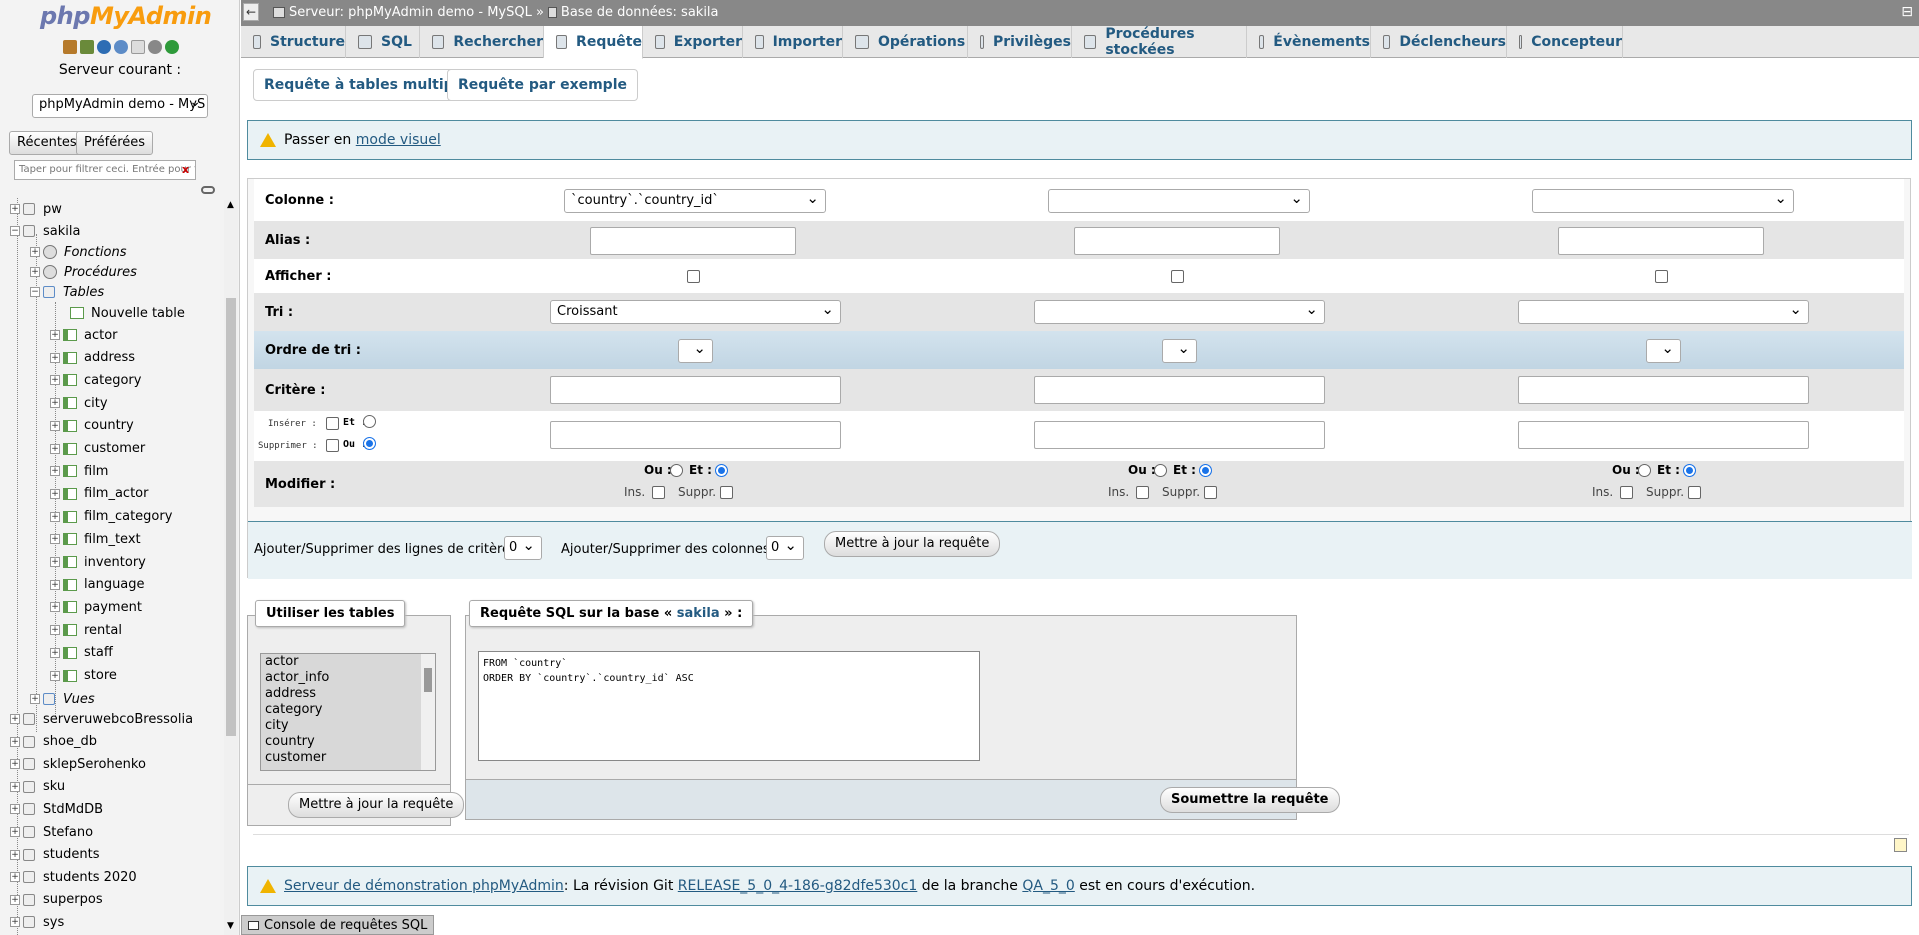 This screenshot has height=935, width=1919. Describe the element at coordinates (111, 517) in the screenshot. I see `tree-table-film-category: + film_category` at that location.